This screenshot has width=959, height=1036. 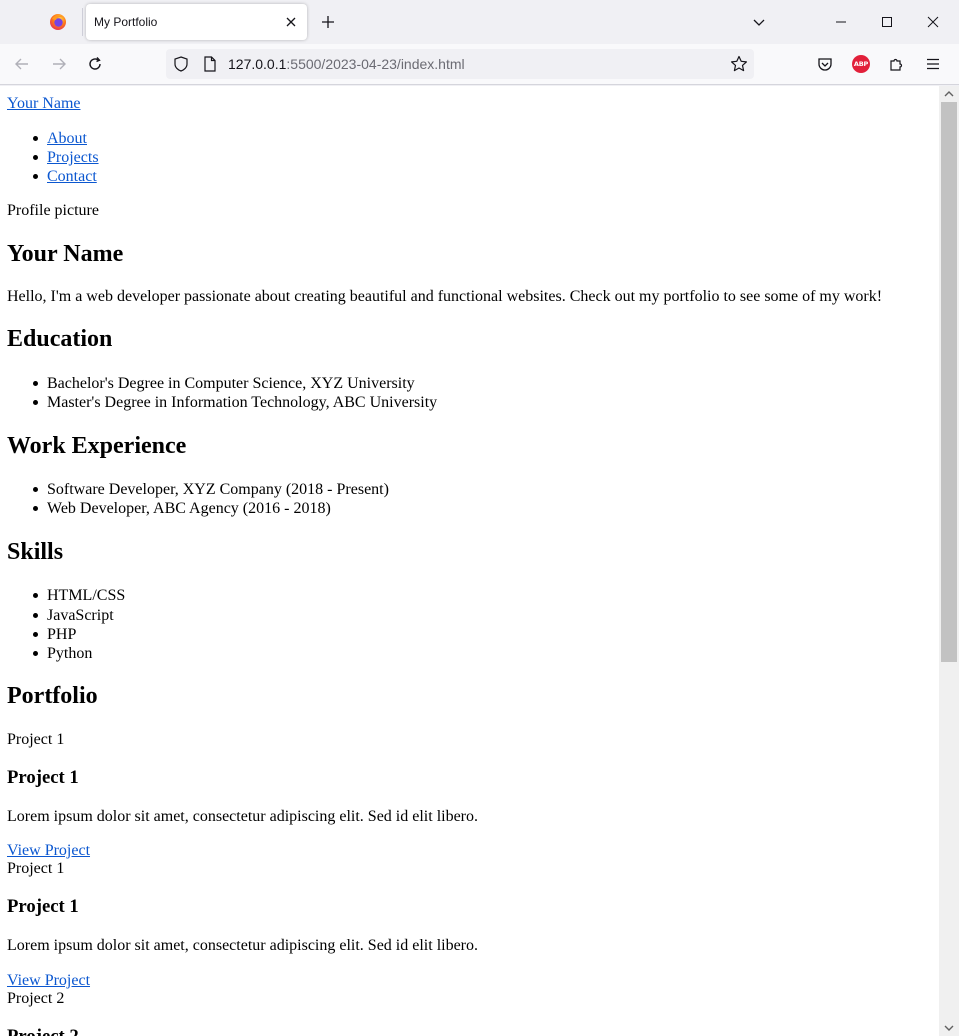 I want to click on url-host: 127.0.0.1, so click(x=257, y=64).